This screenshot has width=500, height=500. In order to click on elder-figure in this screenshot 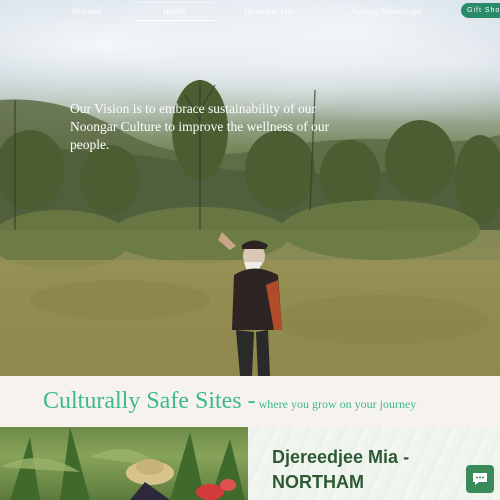, I will do `click(250, 304)`.